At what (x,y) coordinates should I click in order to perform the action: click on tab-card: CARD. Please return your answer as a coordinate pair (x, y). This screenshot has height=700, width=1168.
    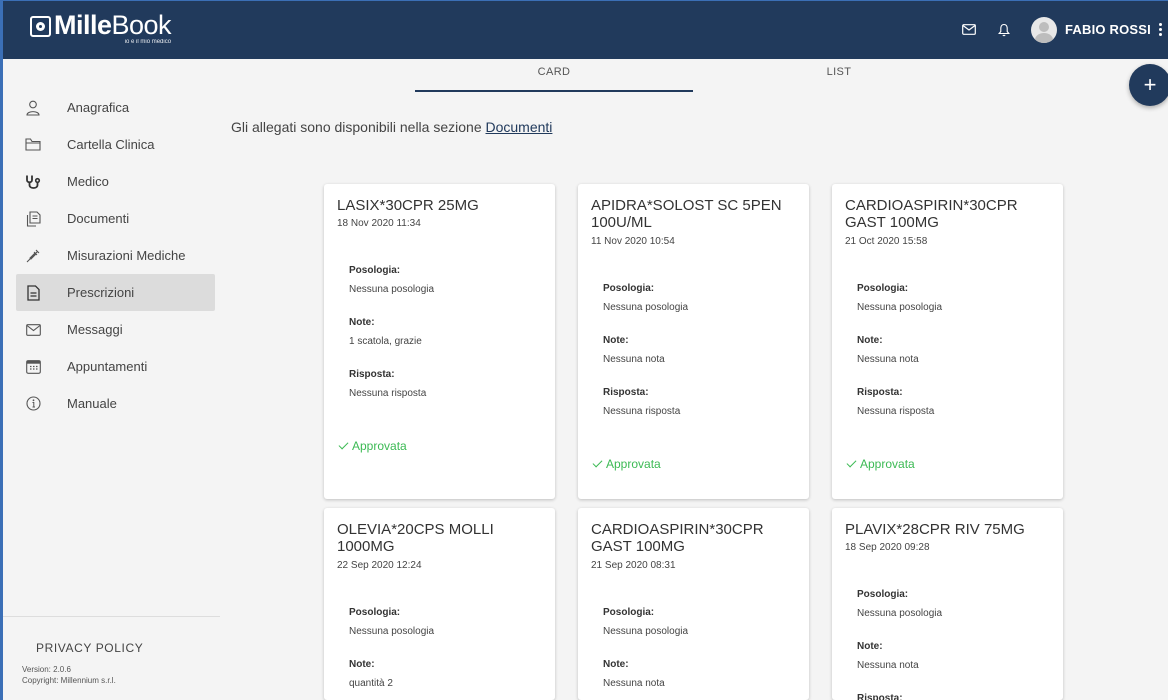
    Looking at the image, I should click on (554, 72).